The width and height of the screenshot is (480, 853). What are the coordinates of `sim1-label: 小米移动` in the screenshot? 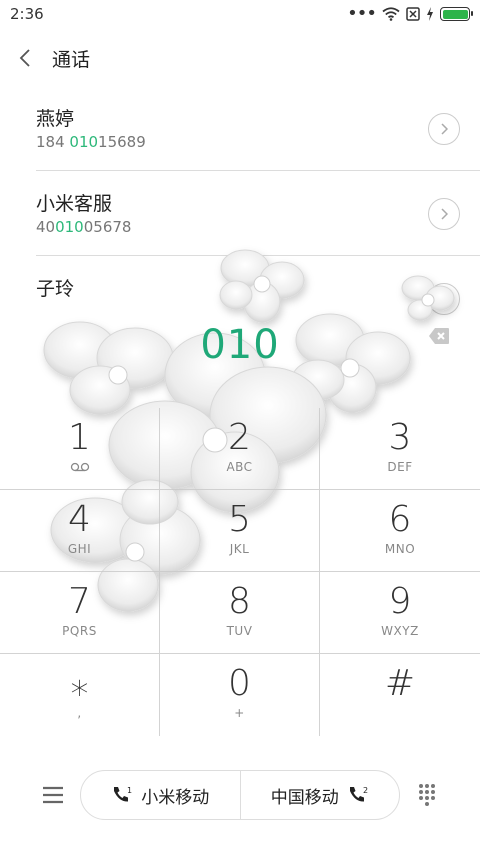 It's located at (175, 797).